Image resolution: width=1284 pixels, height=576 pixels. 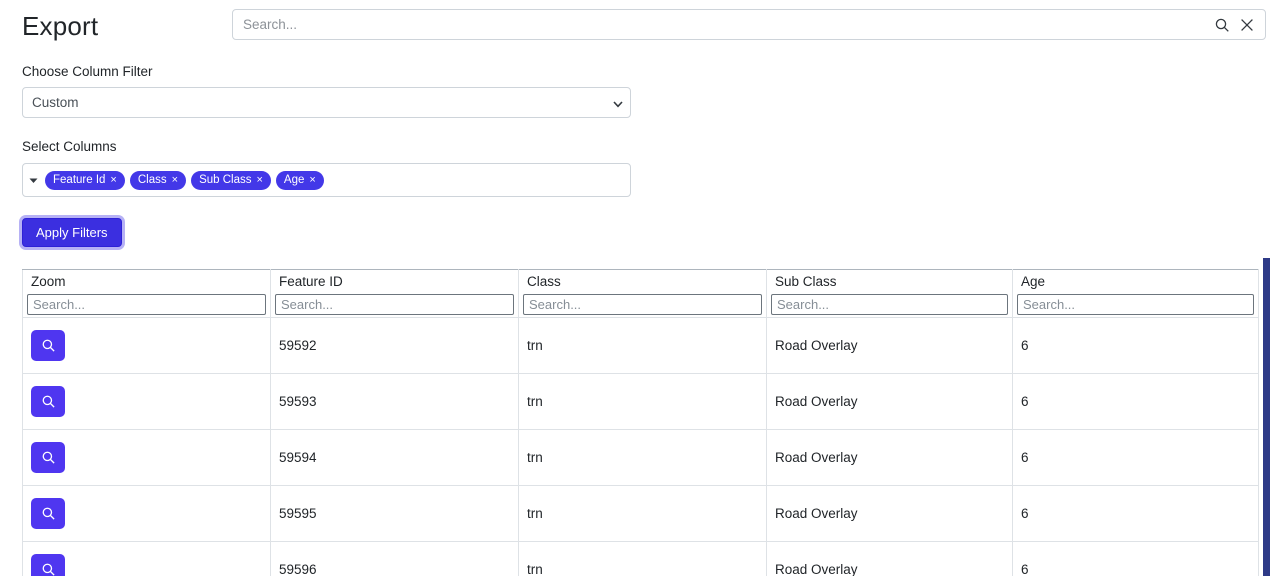 What do you see at coordinates (889, 281) in the screenshot?
I see `column-header-sub-class: Sub Class` at bounding box center [889, 281].